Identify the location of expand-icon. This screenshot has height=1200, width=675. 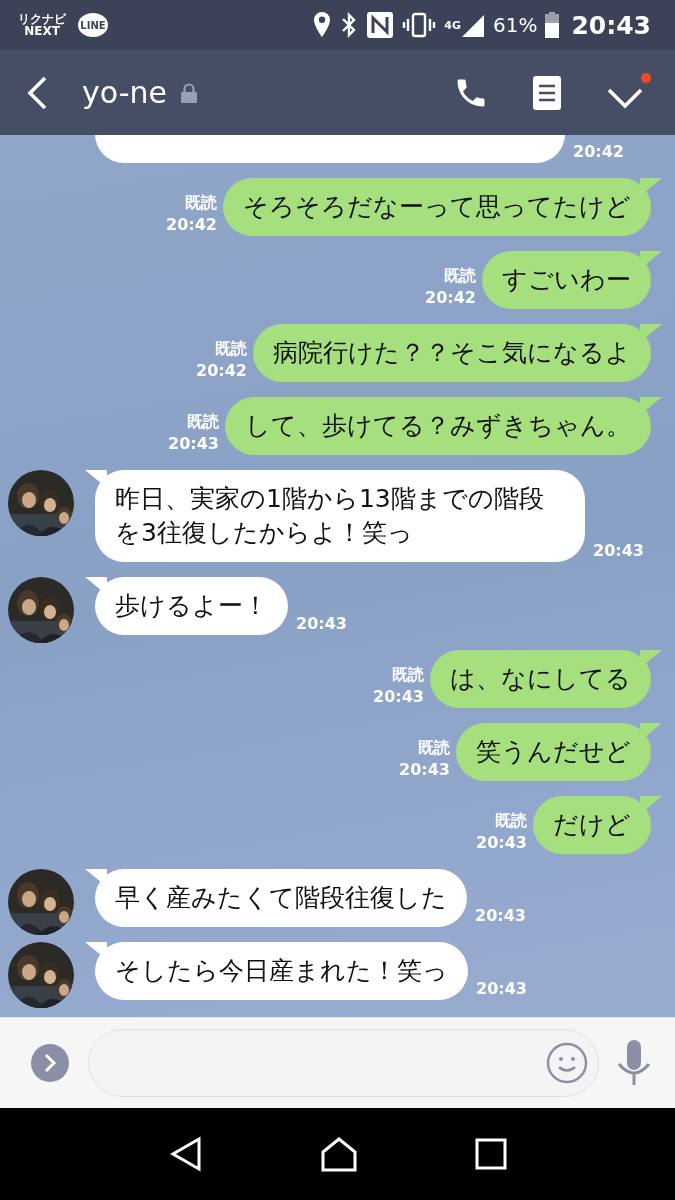
(50, 1063).